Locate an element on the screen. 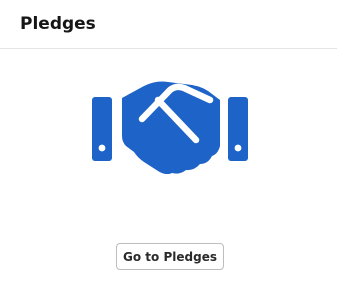  card-title: Pledges is located at coordinates (58, 24).